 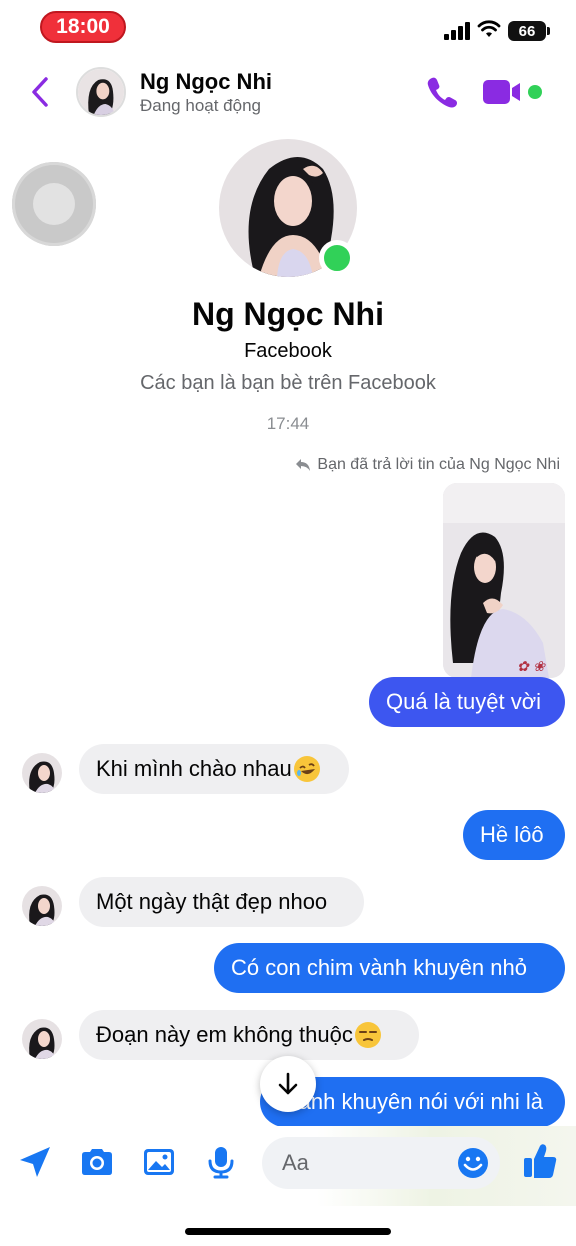 I want to click on profile-friends-note: Các bạn là bạn bè trên Facebook, so click(x=288, y=383).